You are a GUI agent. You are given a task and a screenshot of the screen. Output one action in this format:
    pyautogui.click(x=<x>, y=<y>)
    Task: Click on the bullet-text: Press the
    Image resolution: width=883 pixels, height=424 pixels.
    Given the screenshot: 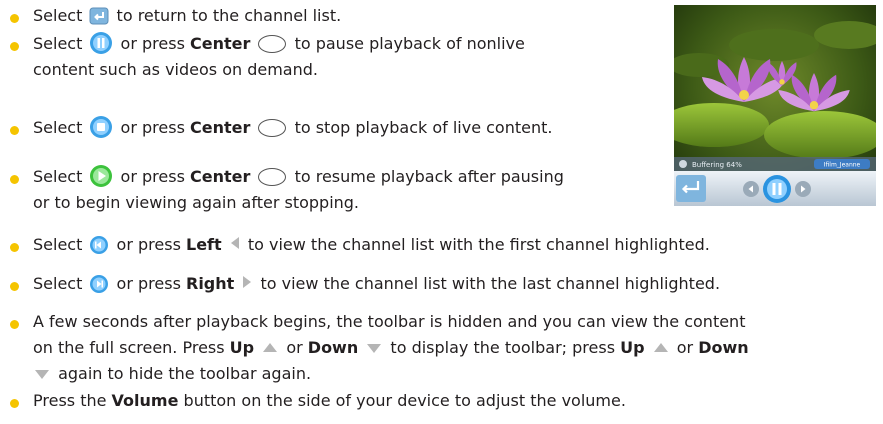 What is the action you would take?
    pyautogui.click(x=70, y=400)
    